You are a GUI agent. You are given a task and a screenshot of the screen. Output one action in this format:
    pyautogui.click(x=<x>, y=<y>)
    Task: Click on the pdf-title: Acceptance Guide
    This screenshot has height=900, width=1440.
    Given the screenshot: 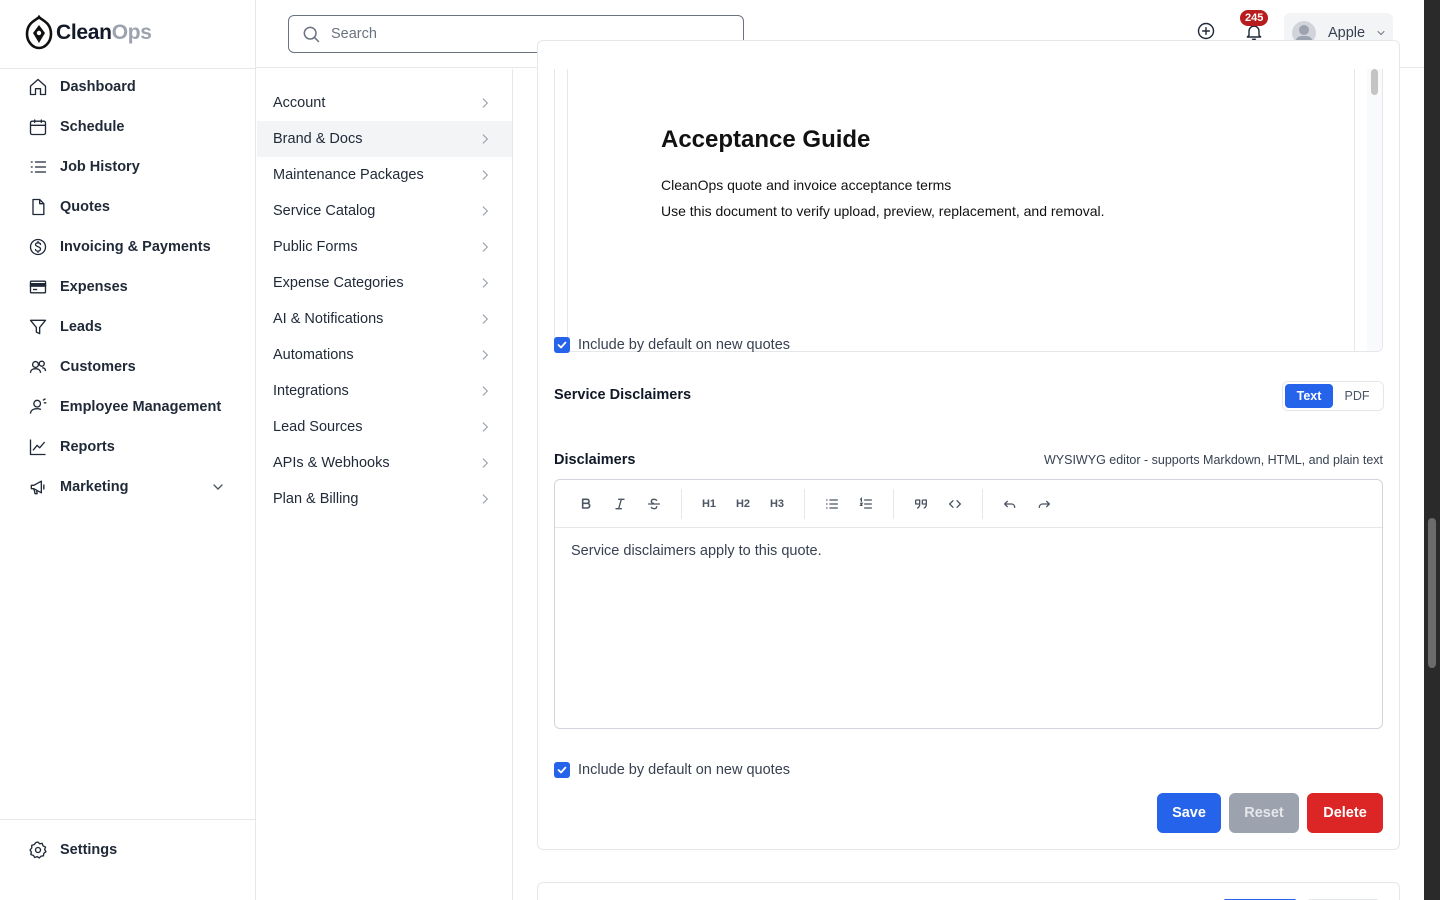 What is the action you would take?
    pyautogui.click(x=766, y=139)
    